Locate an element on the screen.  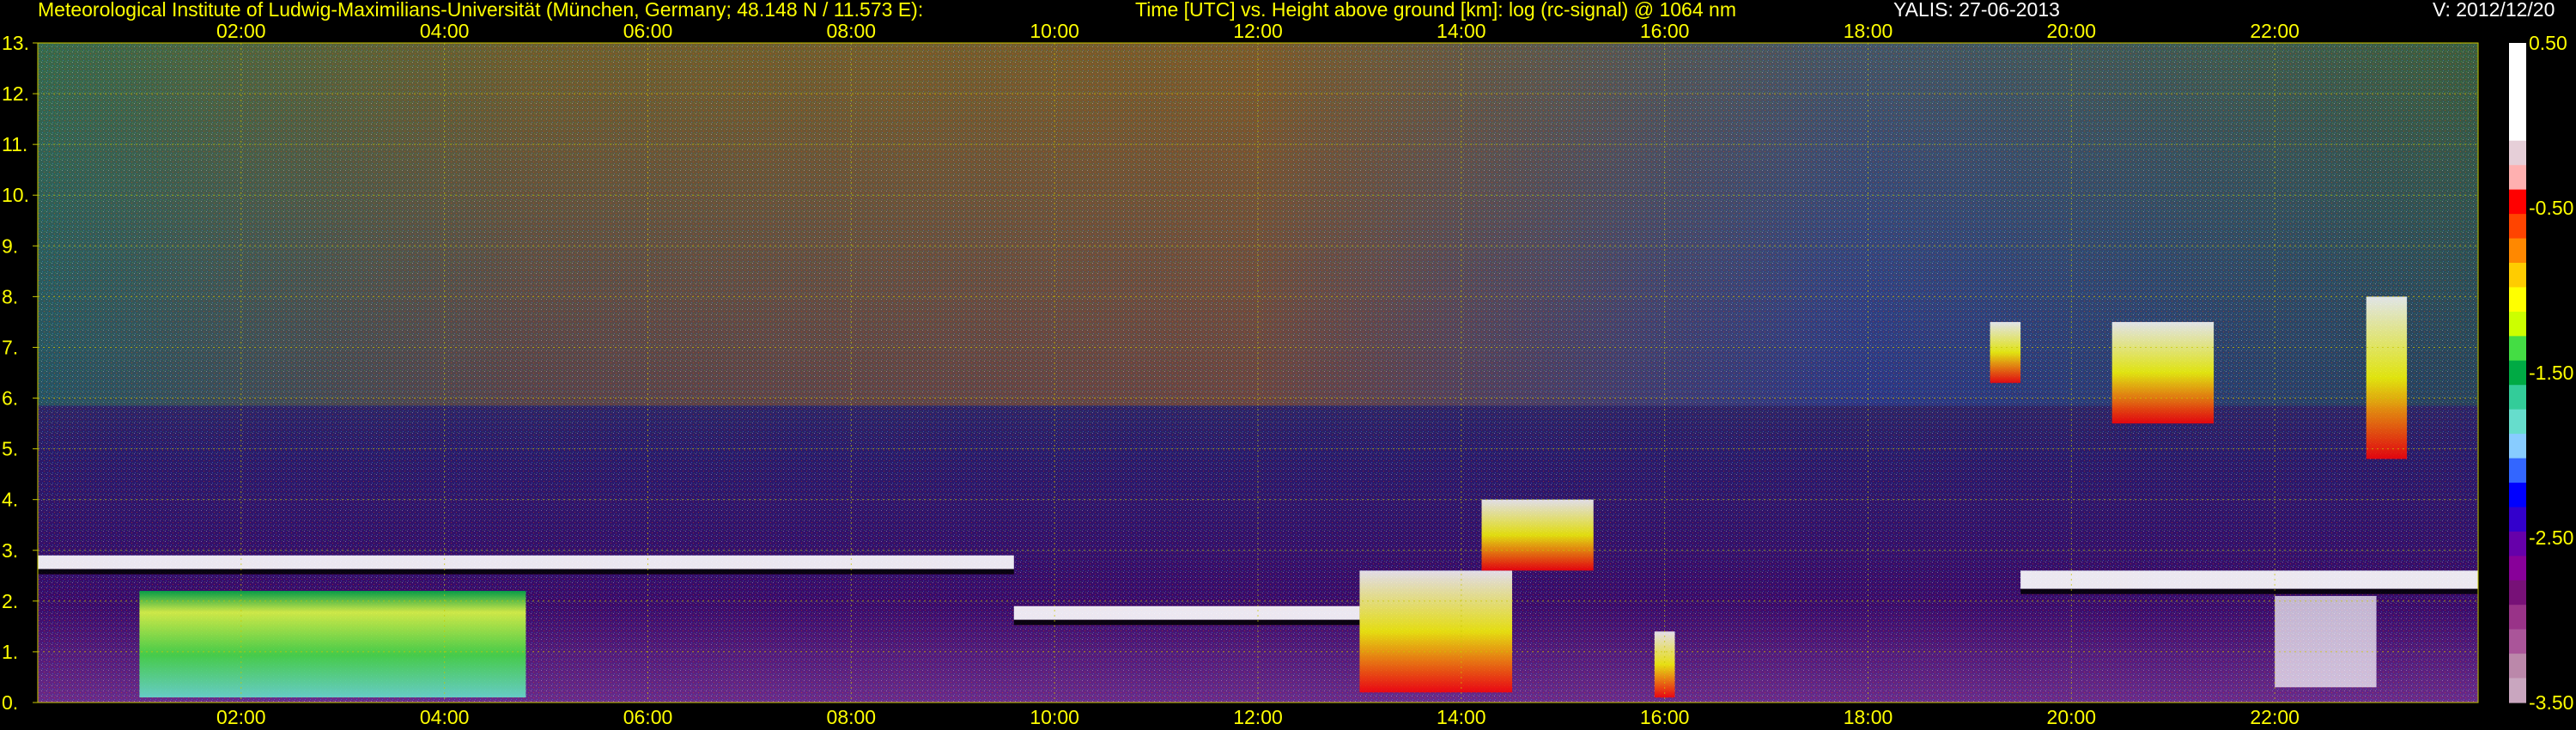
x-tick-label-bottom: 18:00 is located at coordinates (1868, 717).